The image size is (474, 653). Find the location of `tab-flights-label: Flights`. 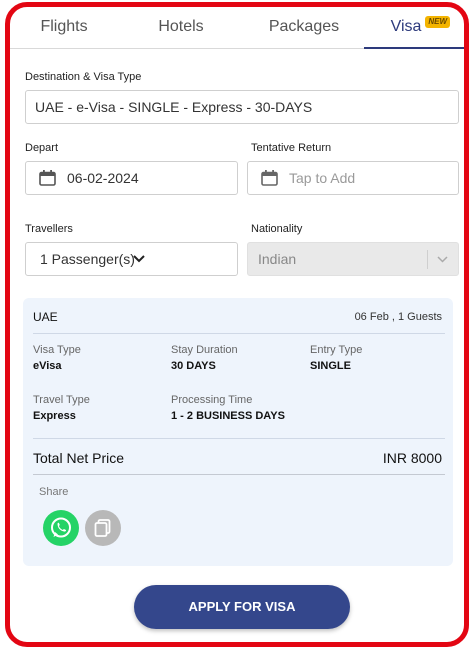

tab-flights-label: Flights is located at coordinates (64, 26).